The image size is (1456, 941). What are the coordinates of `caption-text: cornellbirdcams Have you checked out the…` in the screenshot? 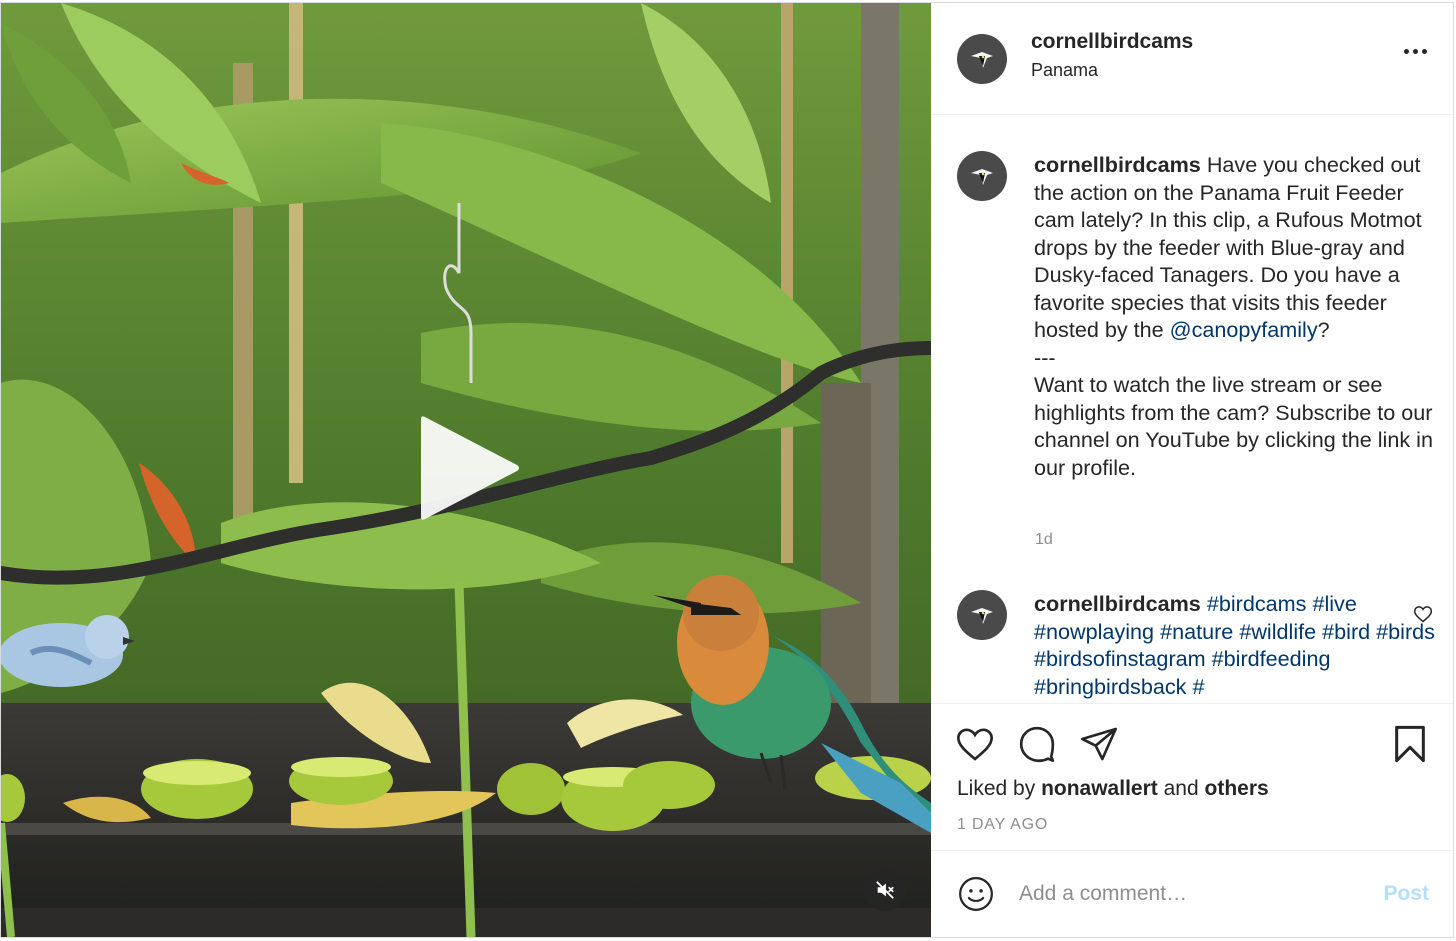 It's located at (1235, 316).